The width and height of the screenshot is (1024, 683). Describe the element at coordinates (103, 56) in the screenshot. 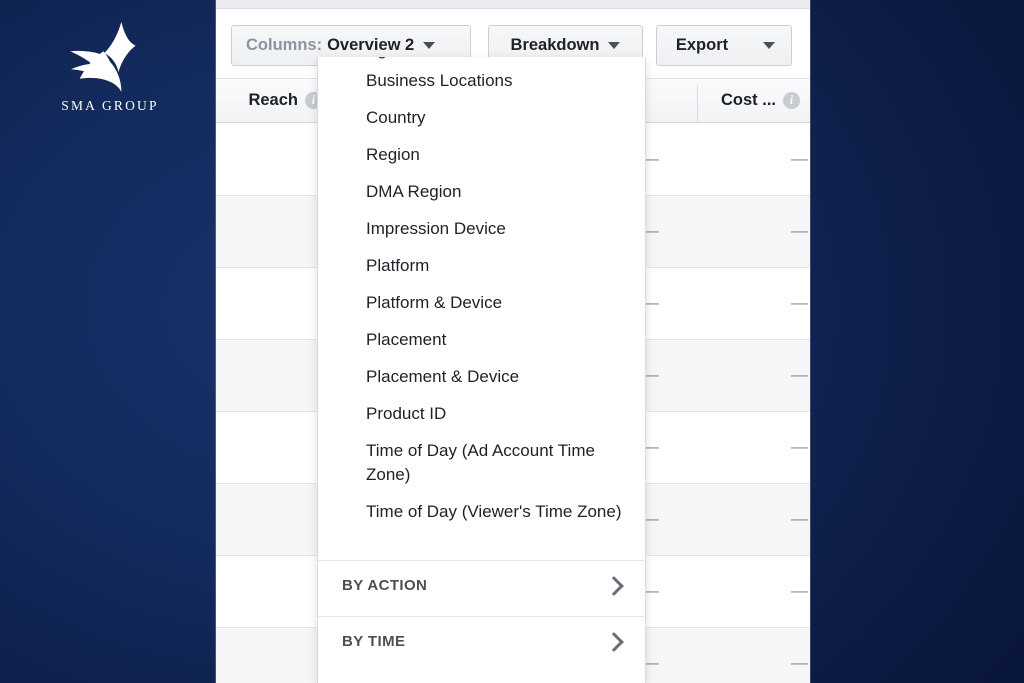

I see `star-bird-logo-icon` at that location.